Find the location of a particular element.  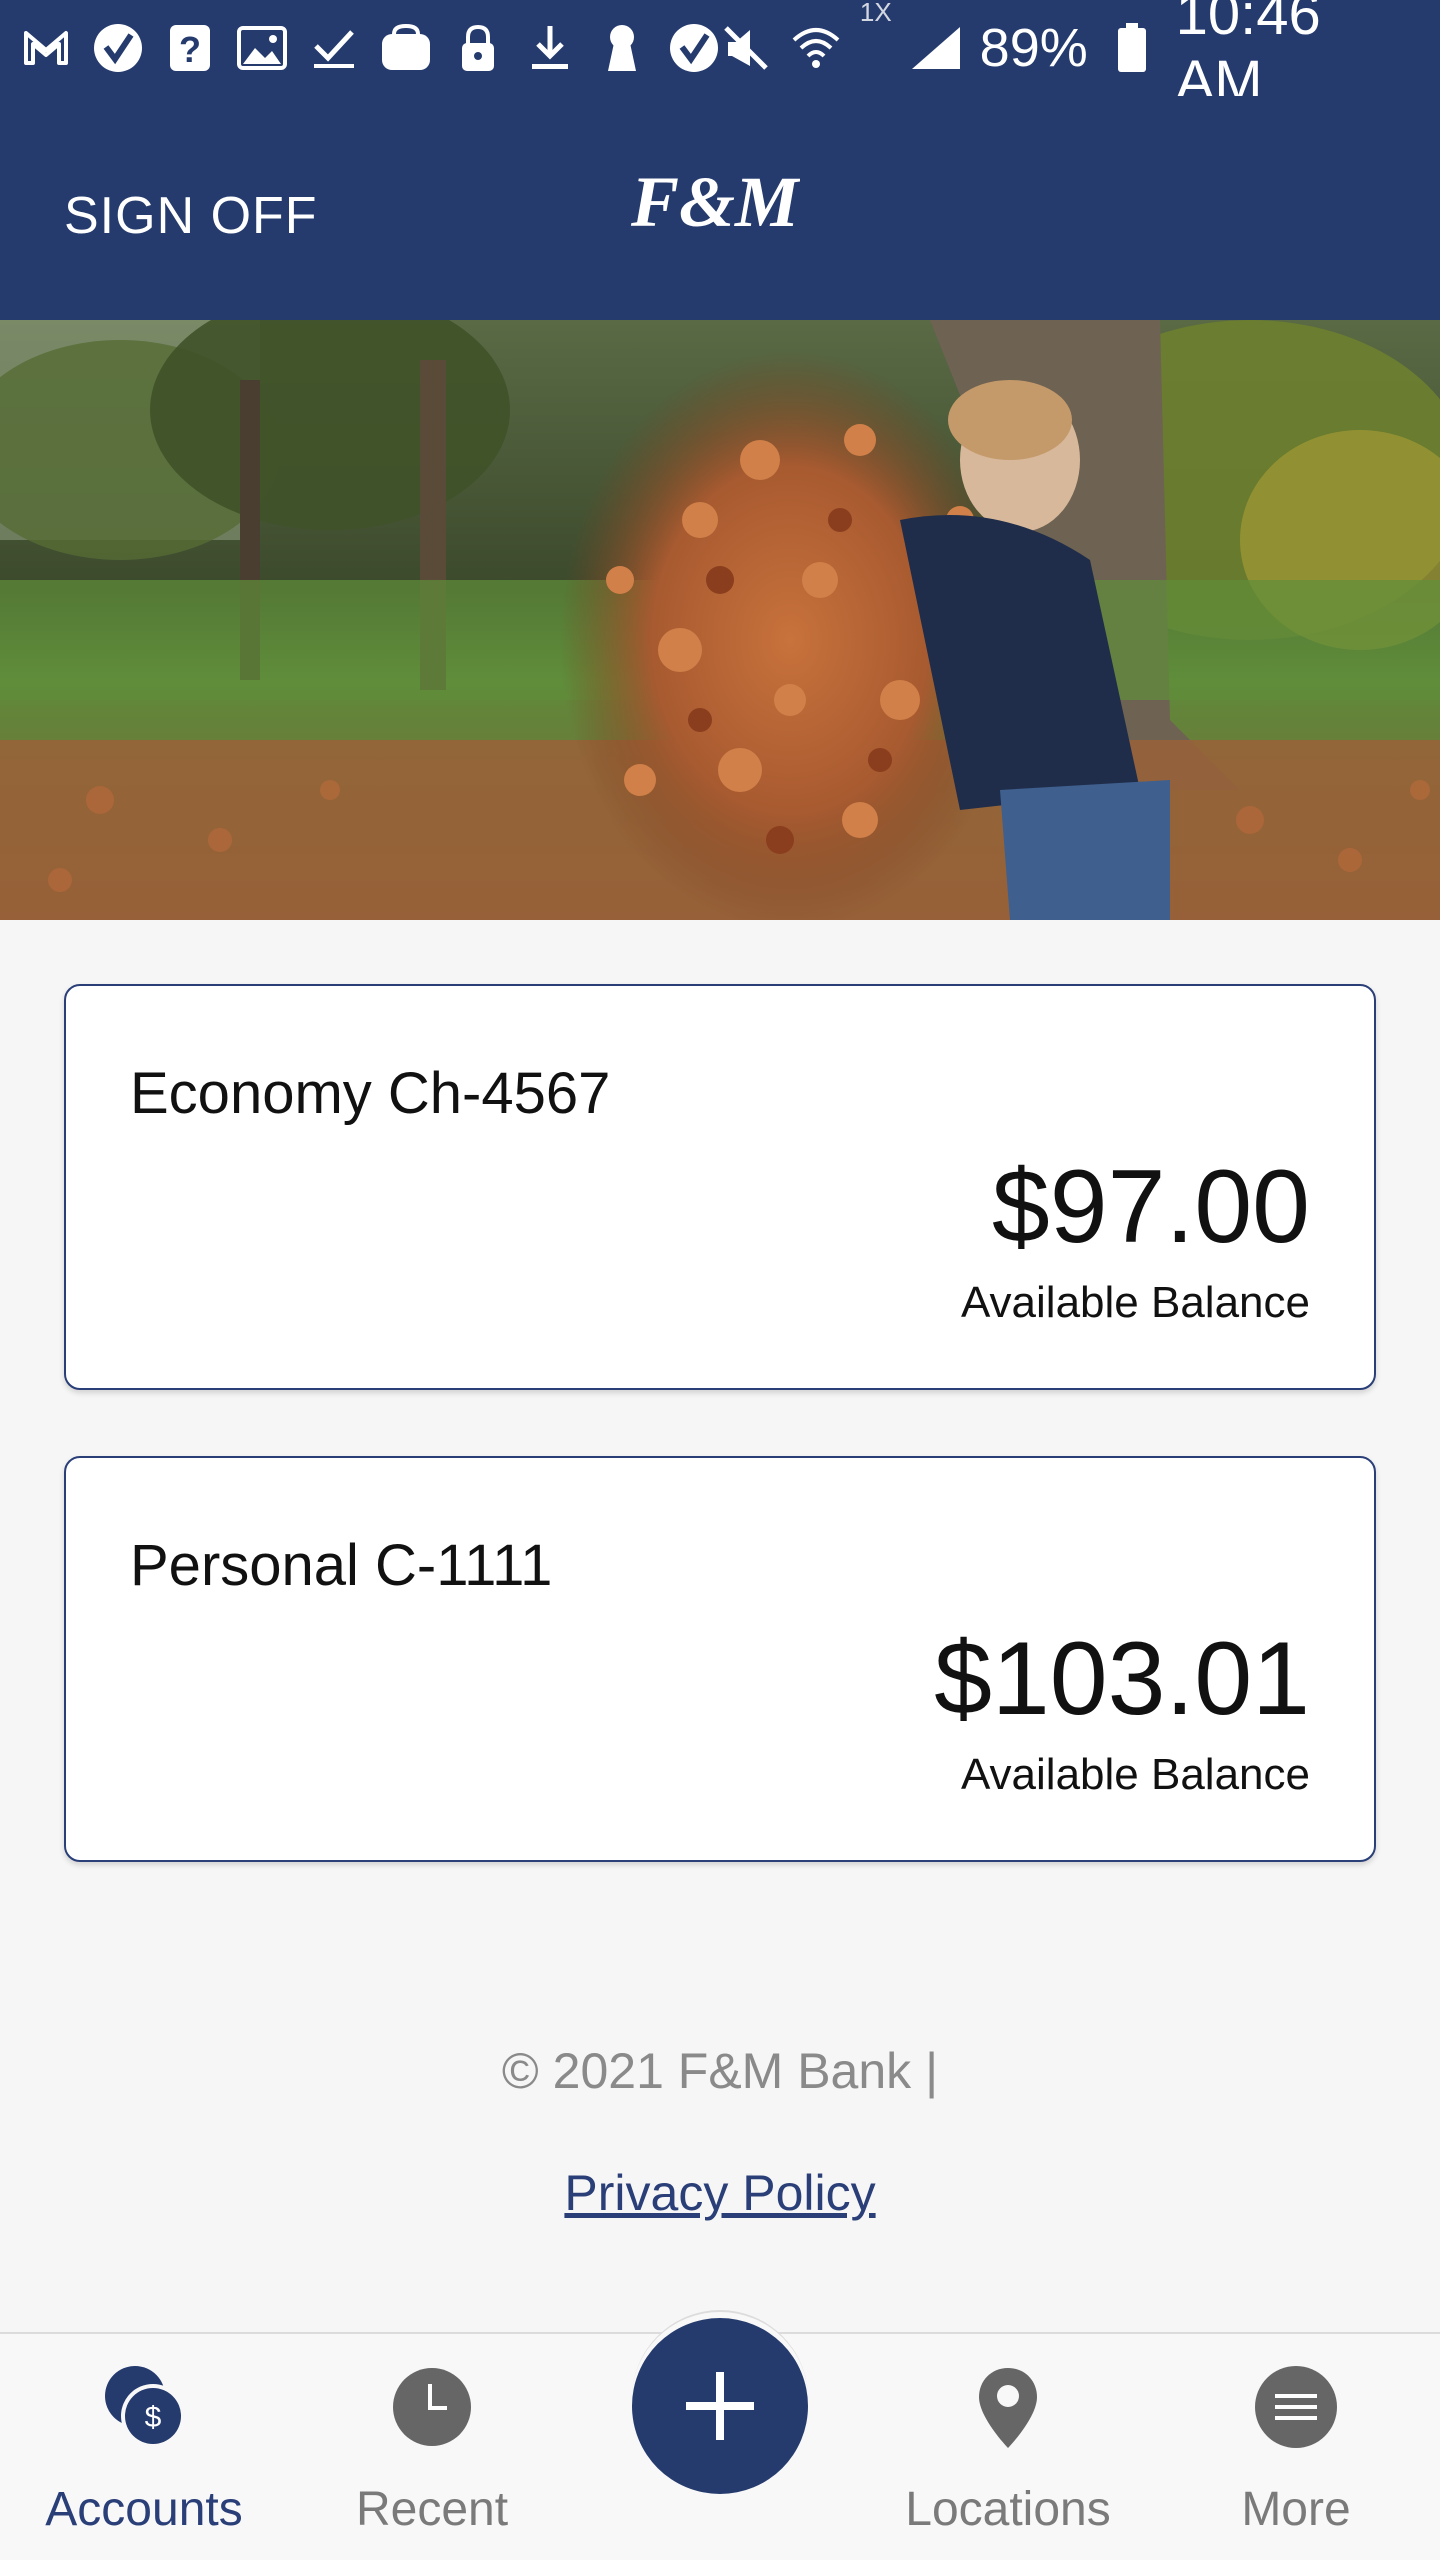

clock-icon is located at coordinates (432, 2407).